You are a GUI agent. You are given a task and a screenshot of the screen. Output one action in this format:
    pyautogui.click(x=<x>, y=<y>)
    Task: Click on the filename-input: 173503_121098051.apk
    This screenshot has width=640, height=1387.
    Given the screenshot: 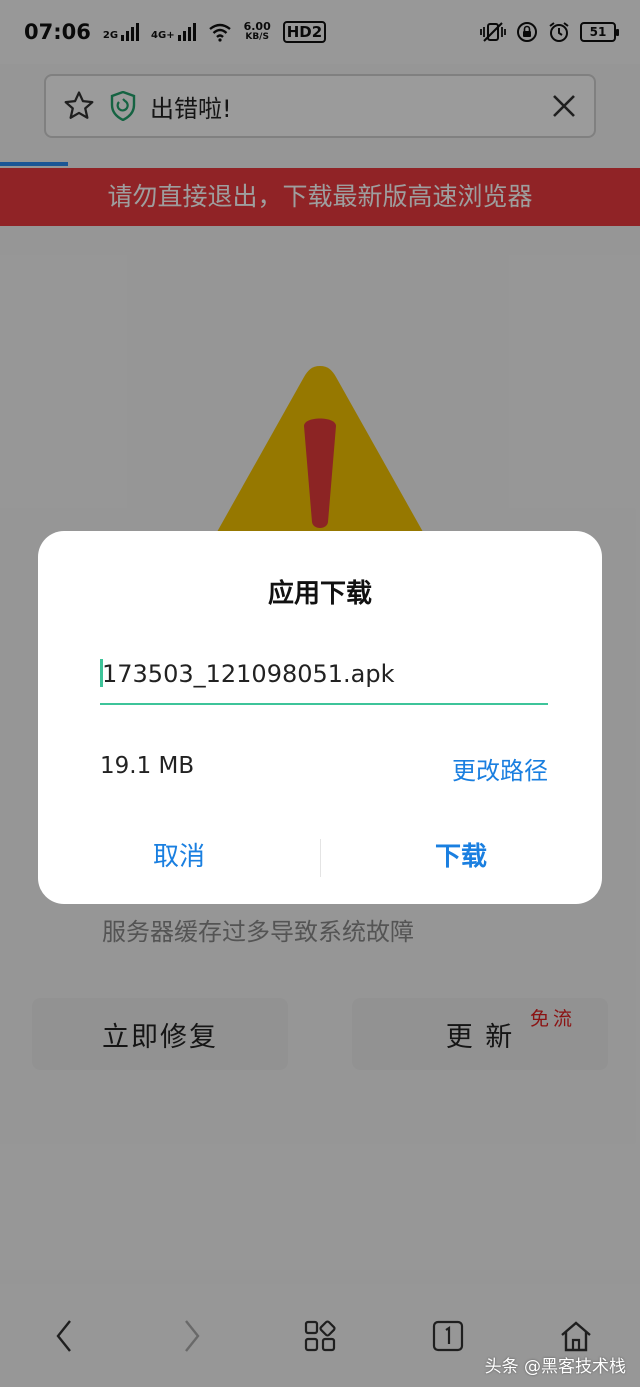 What is the action you would take?
    pyautogui.click(x=324, y=682)
    